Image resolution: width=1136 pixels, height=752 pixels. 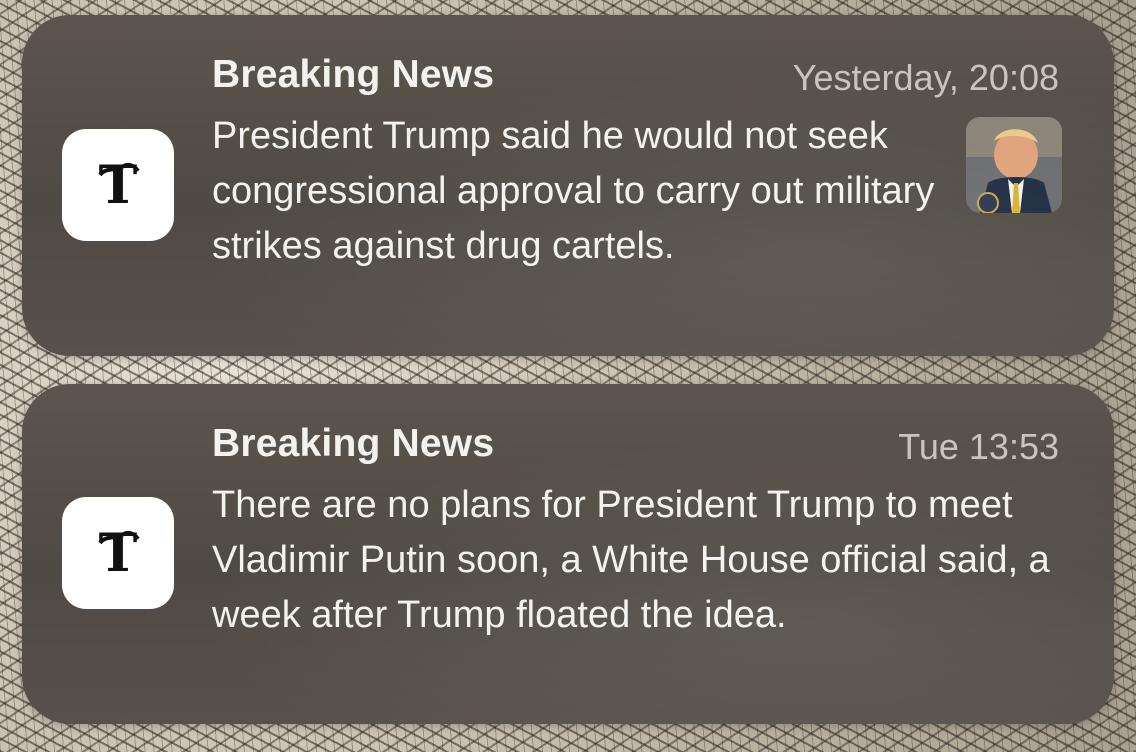 I want to click on notification-thumbnail, so click(x=1014, y=165).